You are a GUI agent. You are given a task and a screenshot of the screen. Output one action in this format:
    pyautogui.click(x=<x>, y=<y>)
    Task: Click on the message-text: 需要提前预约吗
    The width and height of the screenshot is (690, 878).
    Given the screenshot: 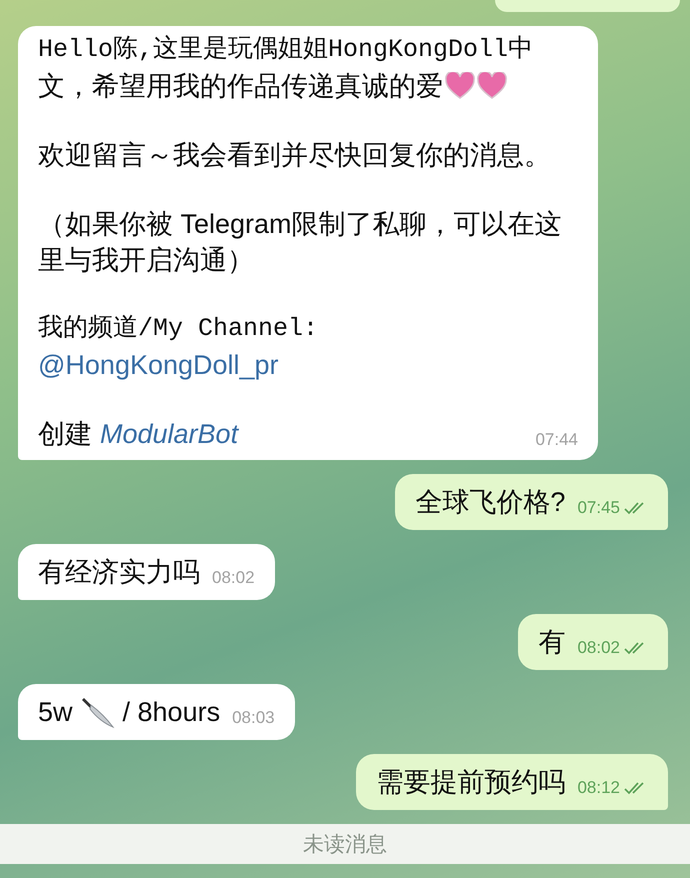 What is the action you would take?
    pyautogui.click(x=471, y=782)
    